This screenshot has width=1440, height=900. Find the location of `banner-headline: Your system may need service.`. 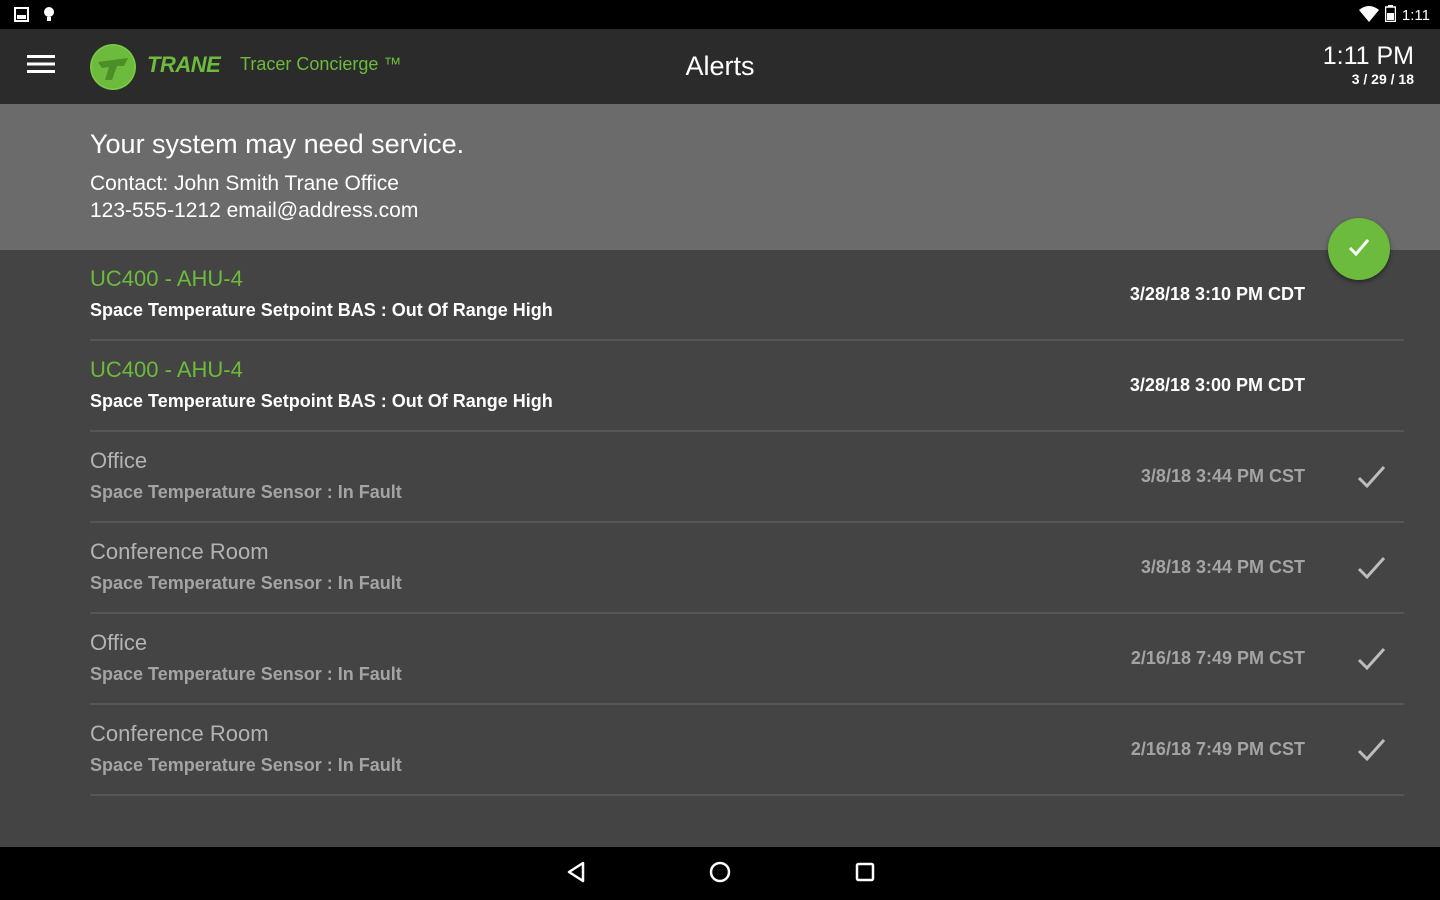

banner-headline: Your system may need service. is located at coordinates (277, 144).